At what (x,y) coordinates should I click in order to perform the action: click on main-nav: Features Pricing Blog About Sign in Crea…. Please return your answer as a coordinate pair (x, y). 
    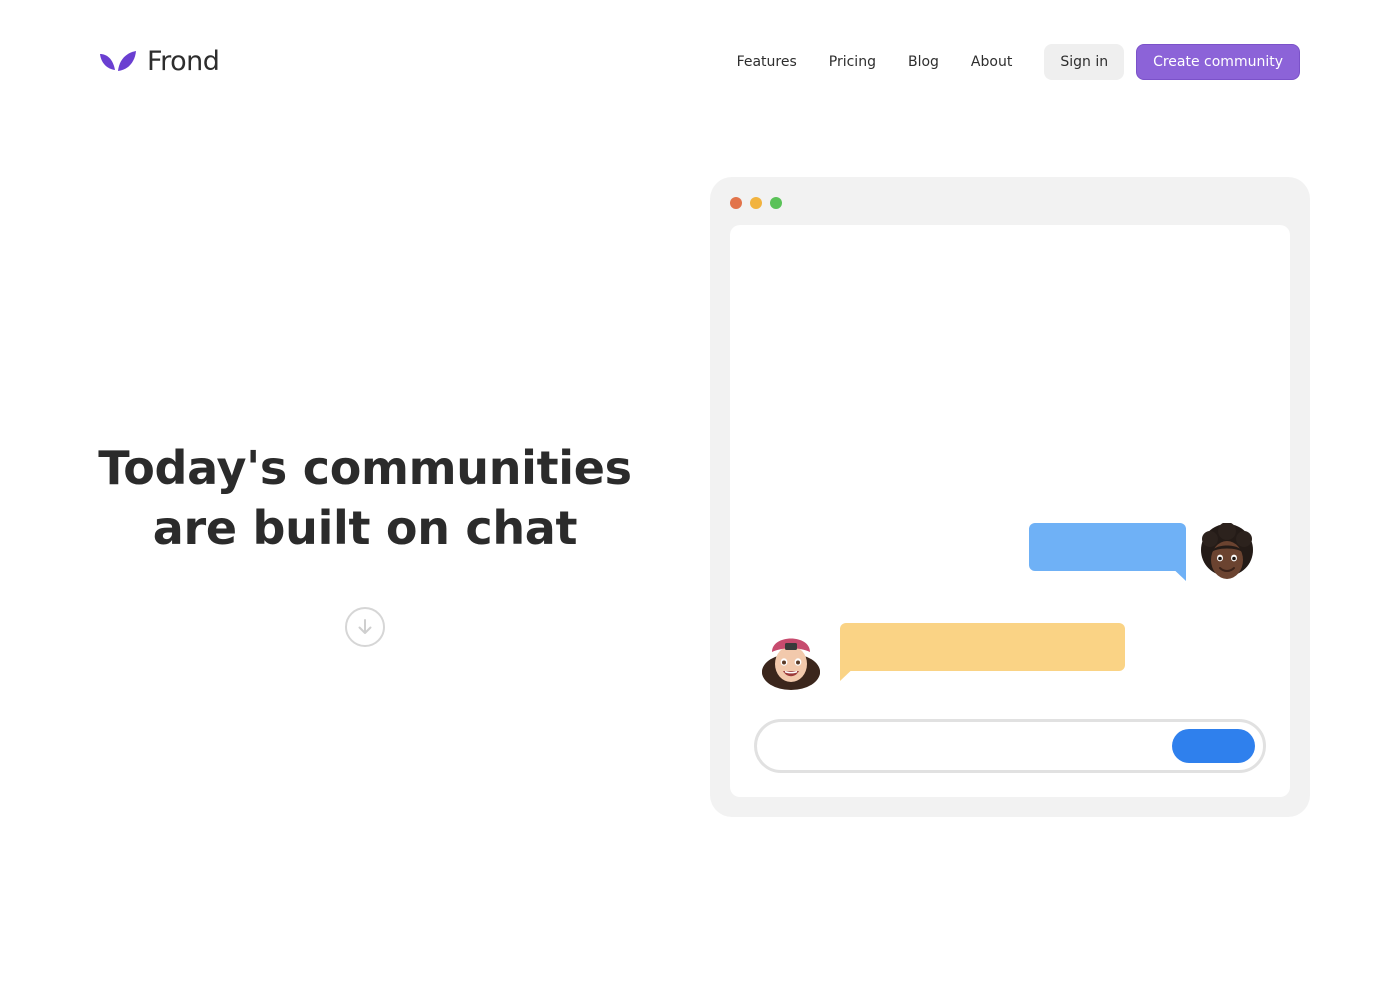
    Looking at the image, I should click on (1018, 62).